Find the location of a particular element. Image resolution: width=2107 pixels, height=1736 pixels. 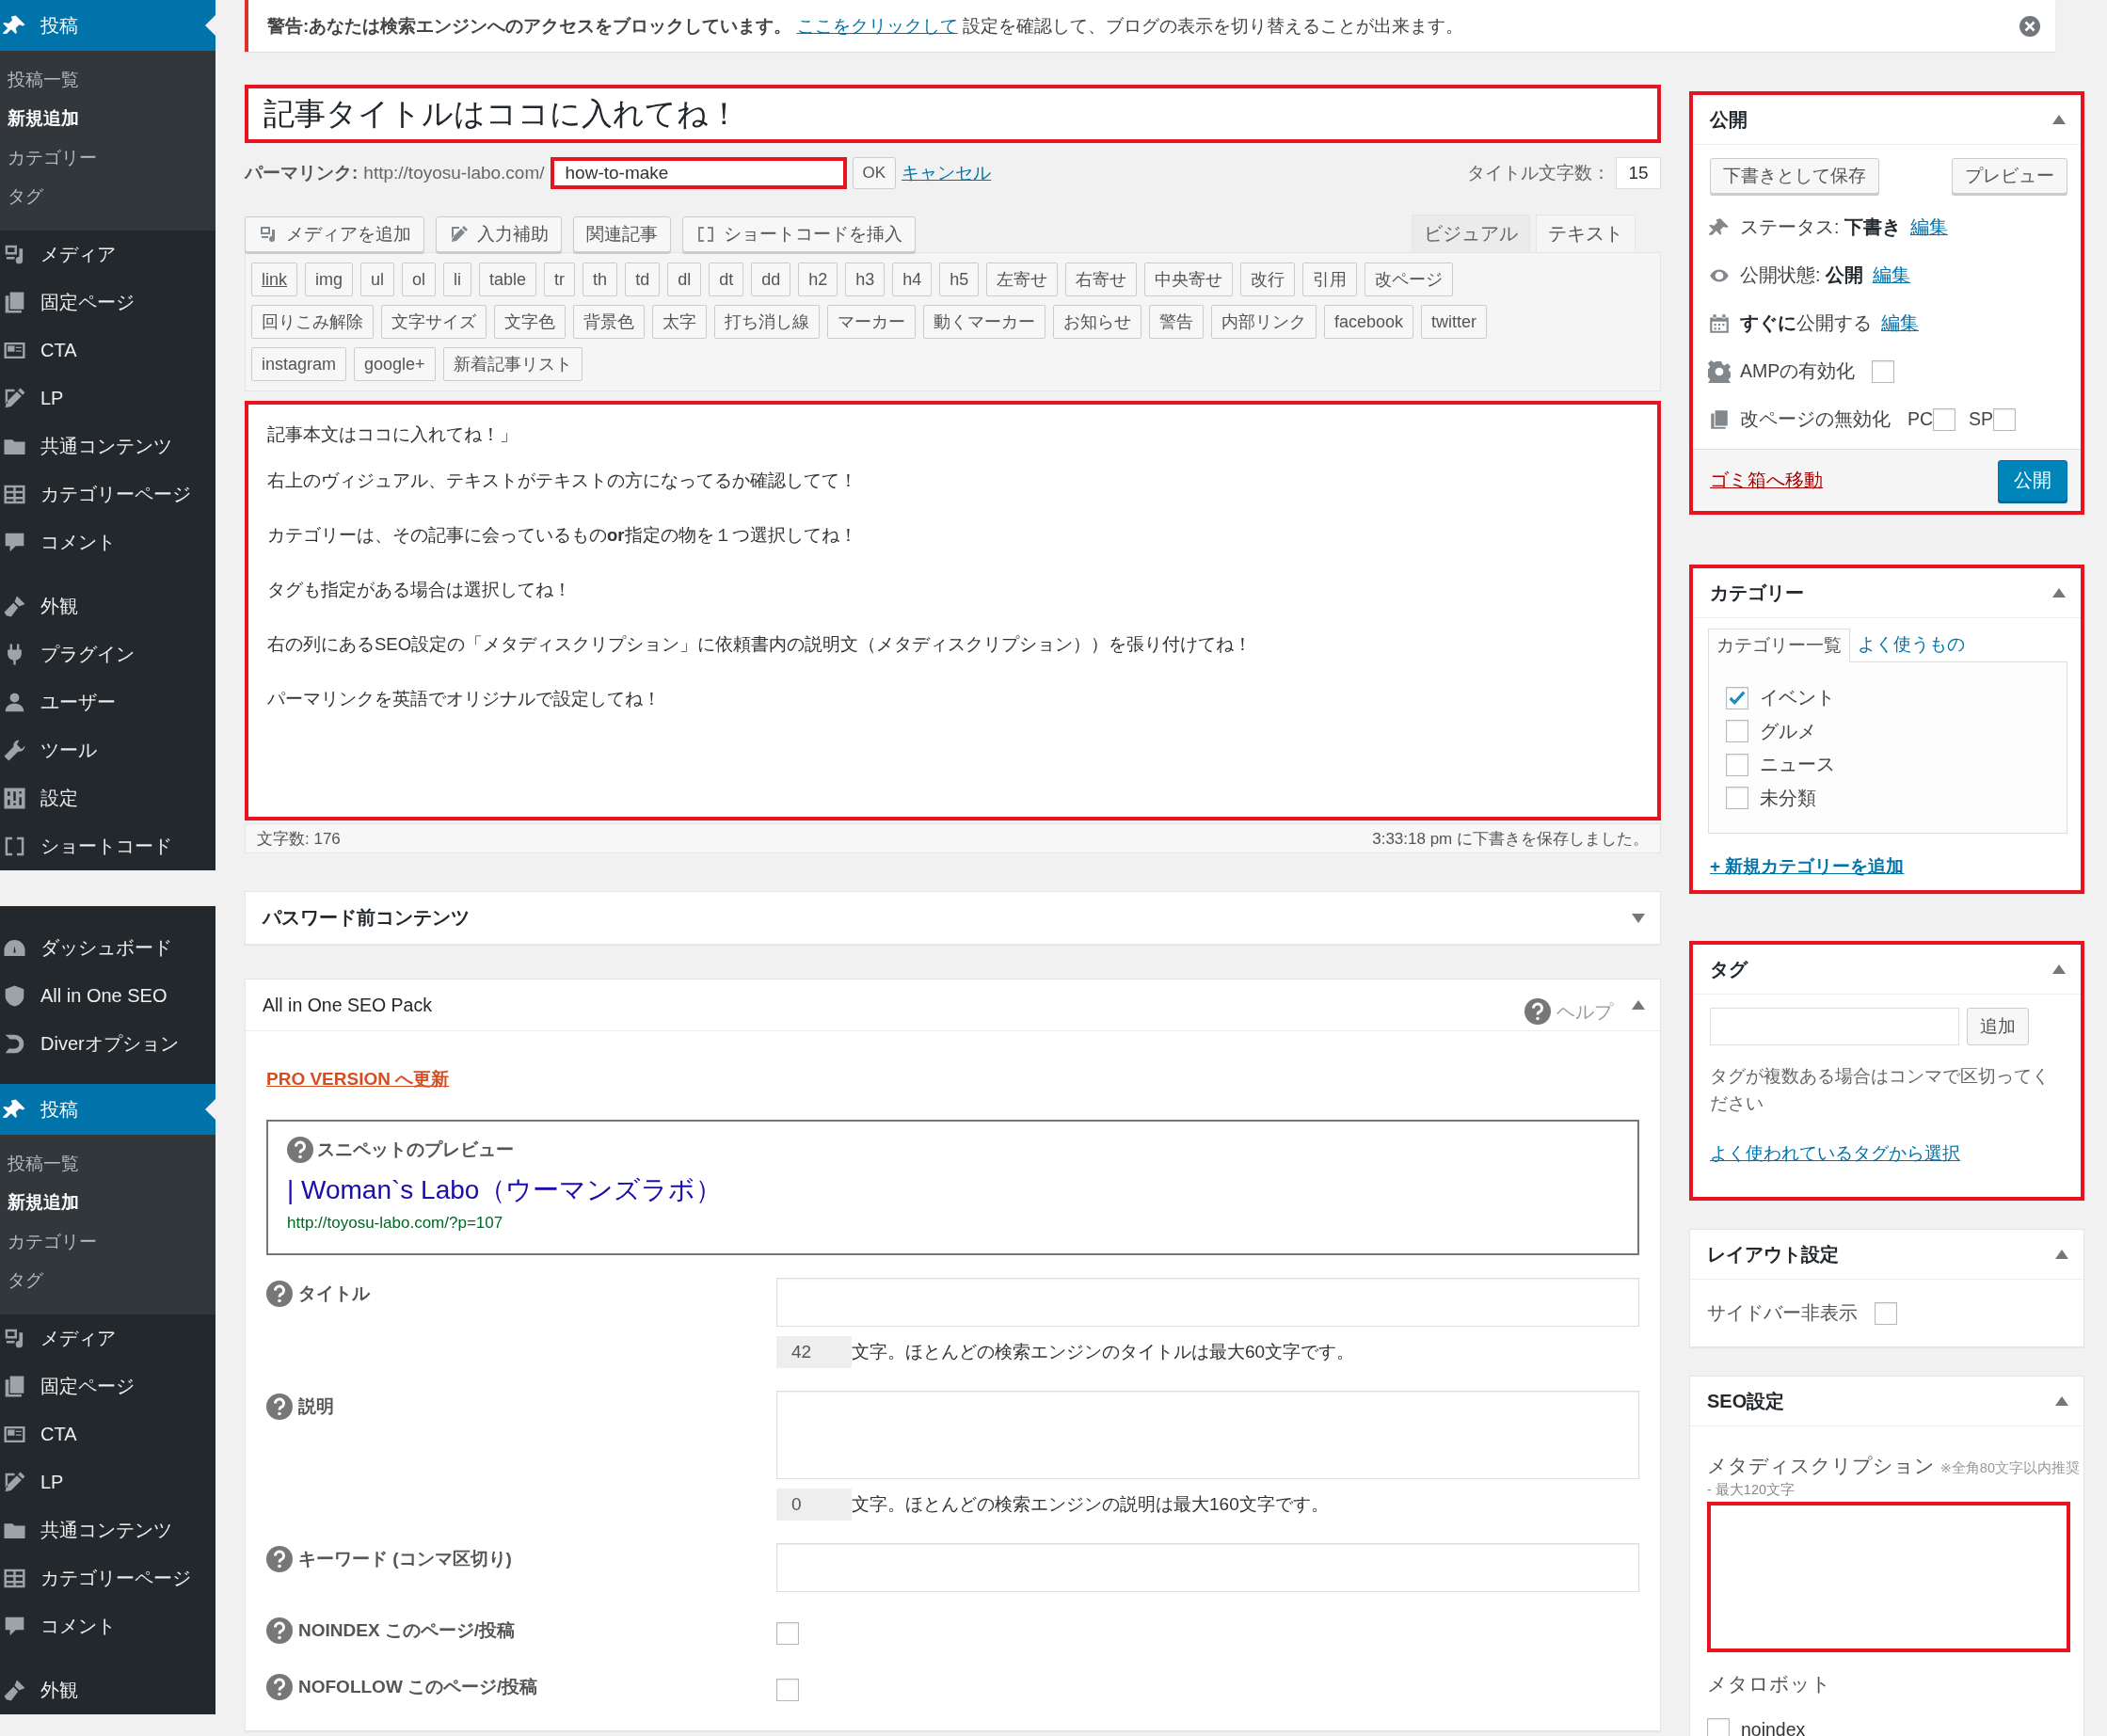

quicktag-button: facebook is located at coordinates (1369, 322).